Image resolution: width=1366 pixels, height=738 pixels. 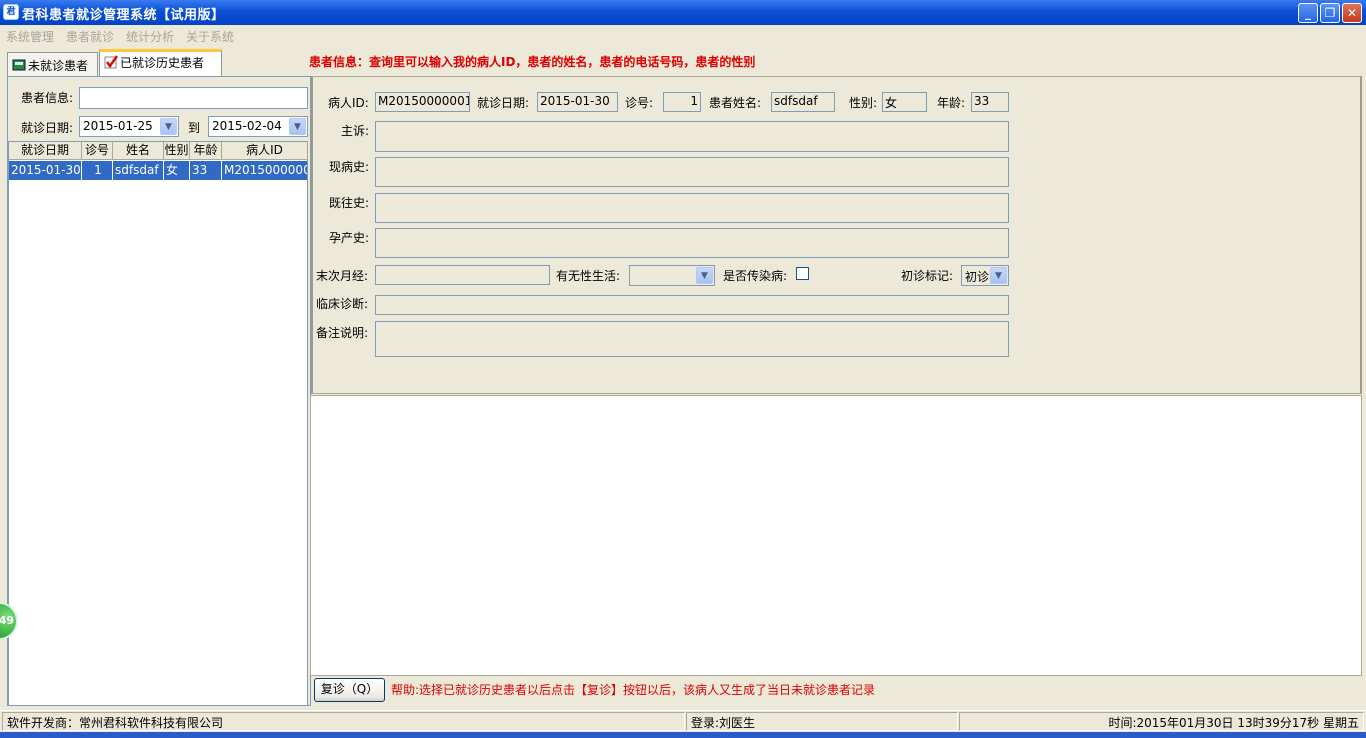 I want to click on cell-patient-id: M20150000001, so click(x=265, y=170).